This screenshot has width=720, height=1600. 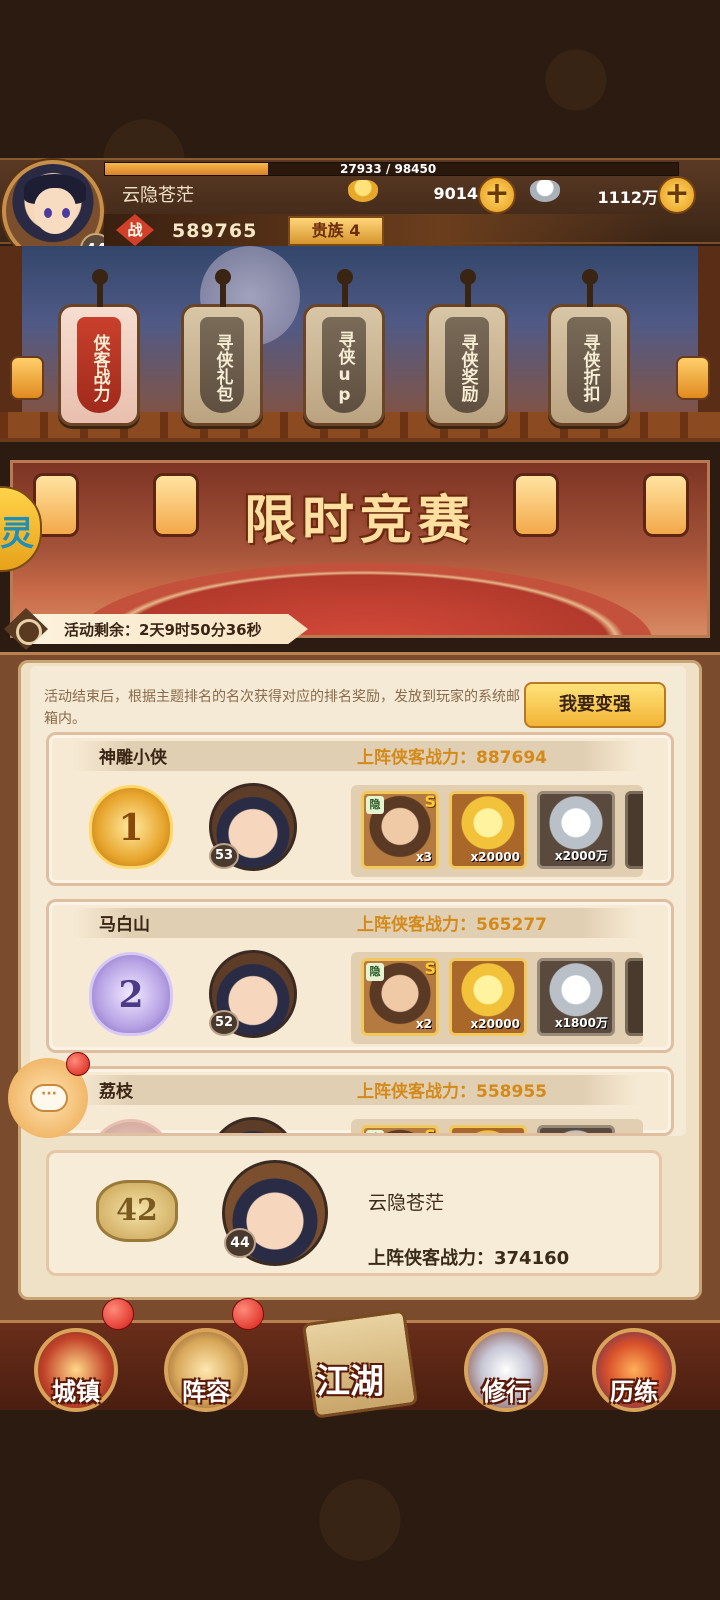 What do you see at coordinates (224, 1023) in the screenshot?
I see `rank-hero-level: 52` at bounding box center [224, 1023].